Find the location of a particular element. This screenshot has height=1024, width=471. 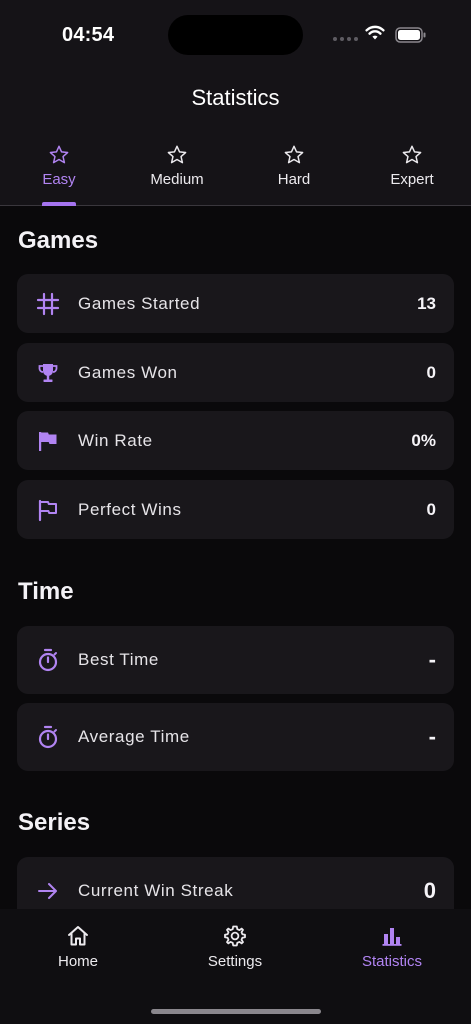

stat-row-average-time: Average Time - is located at coordinates (235, 737).